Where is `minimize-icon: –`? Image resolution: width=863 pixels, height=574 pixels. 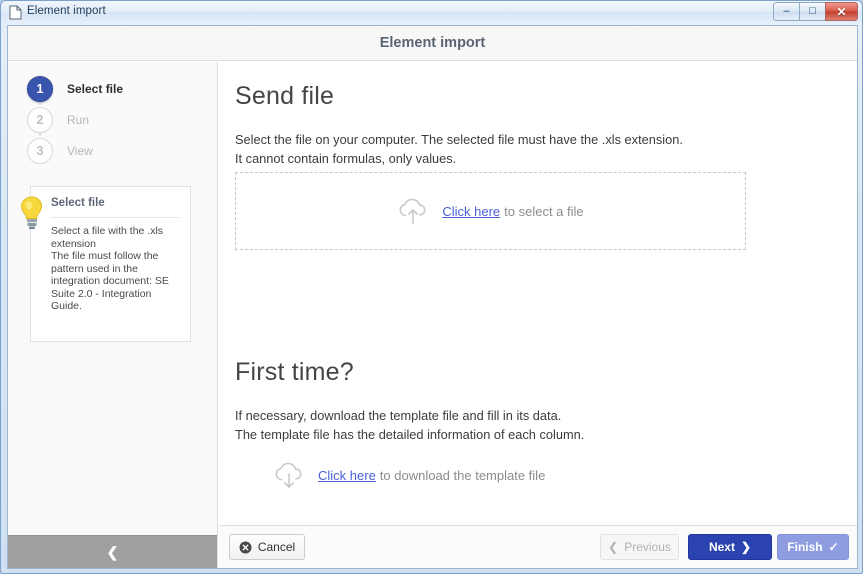
minimize-icon: – is located at coordinates (786, 11).